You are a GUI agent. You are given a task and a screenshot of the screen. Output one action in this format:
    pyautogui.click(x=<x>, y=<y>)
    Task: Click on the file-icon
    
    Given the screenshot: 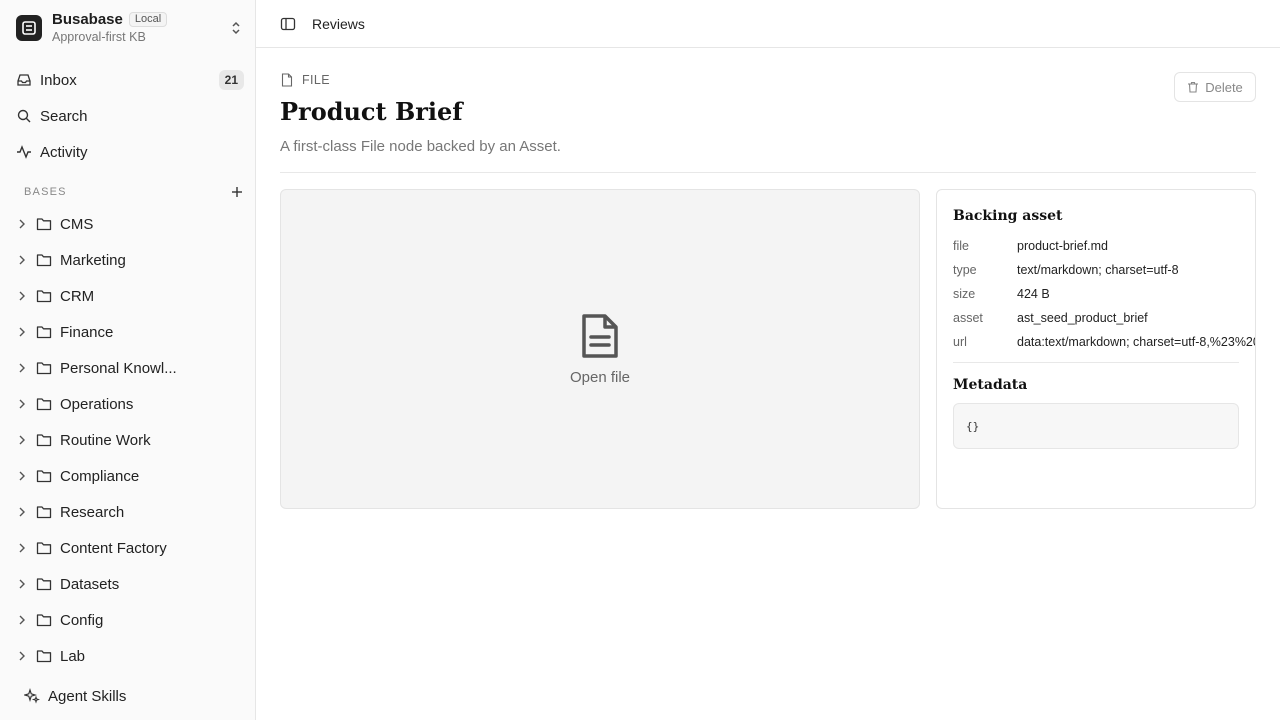 What is the action you would take?
    pyautogui.click(x=287, y=80)
    